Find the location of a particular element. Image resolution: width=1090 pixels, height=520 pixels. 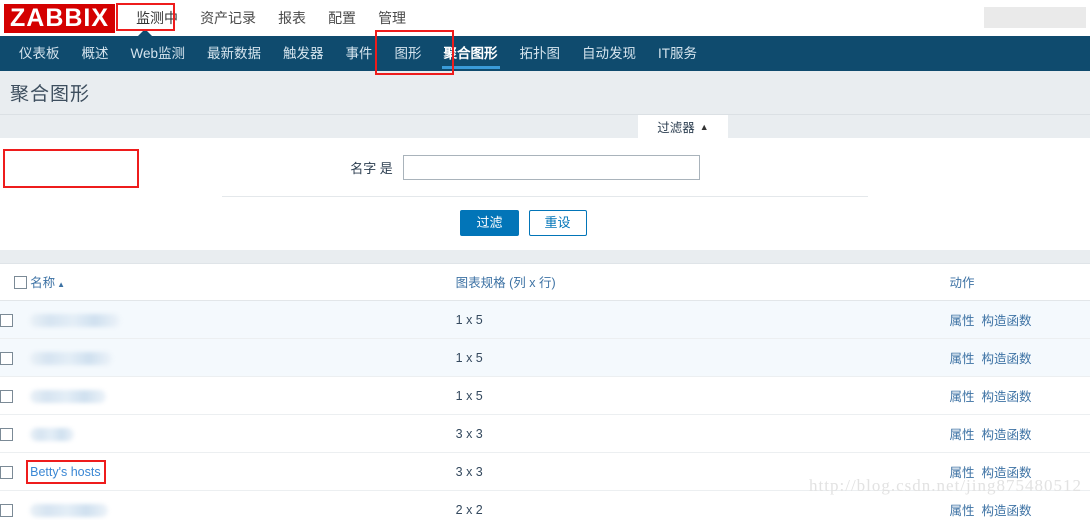

filter-tab: 过滤器 ▲ is located at coordinates (683, 126).